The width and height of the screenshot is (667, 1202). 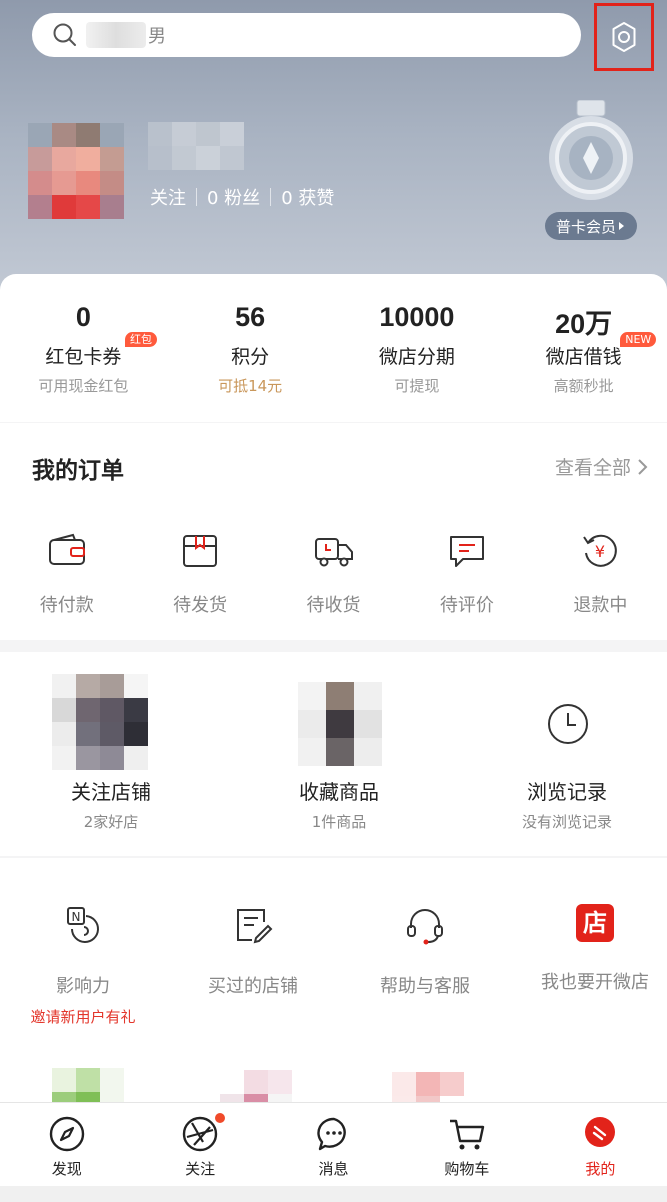 I want to click on clock-icon, so click(x=568, y=724).